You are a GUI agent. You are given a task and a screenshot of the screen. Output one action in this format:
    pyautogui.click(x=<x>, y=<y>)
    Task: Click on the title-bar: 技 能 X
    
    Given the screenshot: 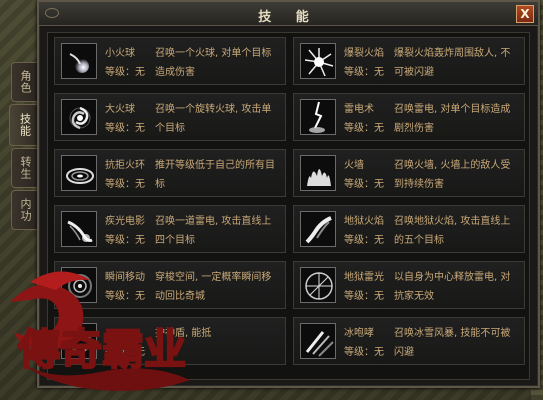 What is the action you would take?
    pyautogui.click(x=288, y=14)
    